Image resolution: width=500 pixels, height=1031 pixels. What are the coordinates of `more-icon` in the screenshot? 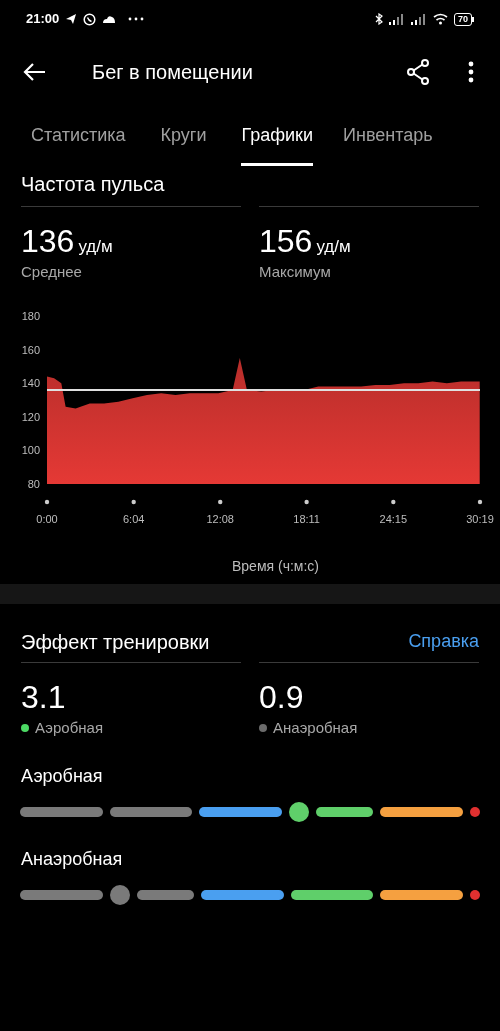 It's located at (136, 19).